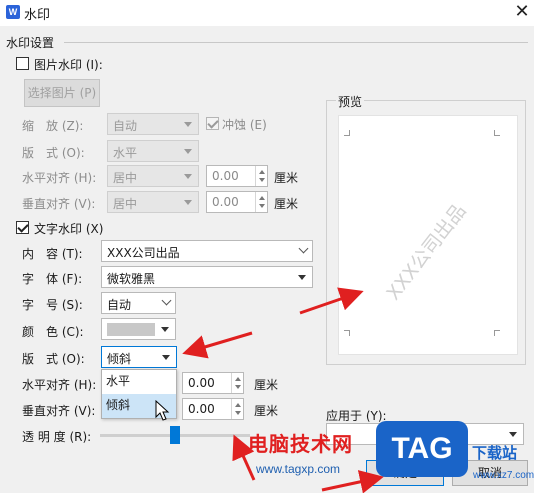  Describe the element at coordinates (300, 444) in the screenshot. I see `site-brand-watermark: 电脑技术网` at that location.